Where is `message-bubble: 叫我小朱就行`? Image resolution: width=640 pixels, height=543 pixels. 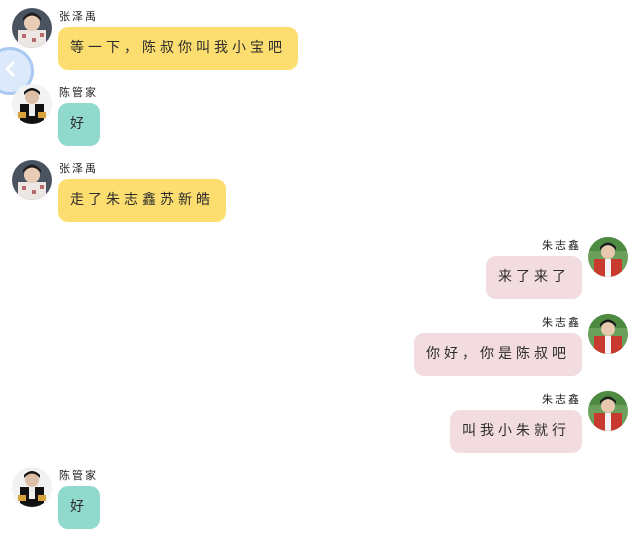 message-bubble: 叫我小朱就行 is located at coordinates (516, 431).